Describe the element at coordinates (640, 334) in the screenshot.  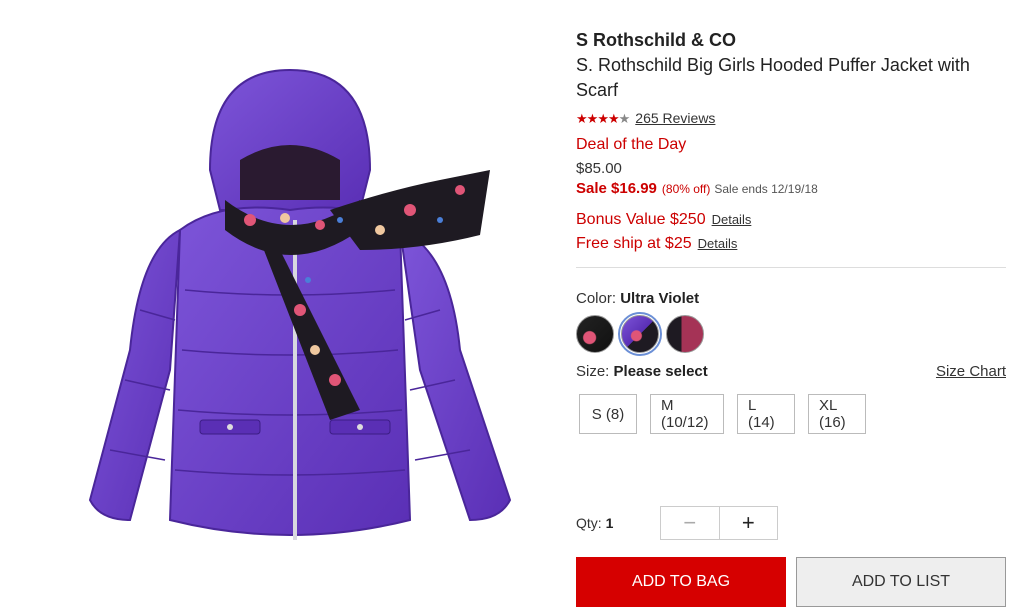
I see `swatch-ultra-violet` at that location.